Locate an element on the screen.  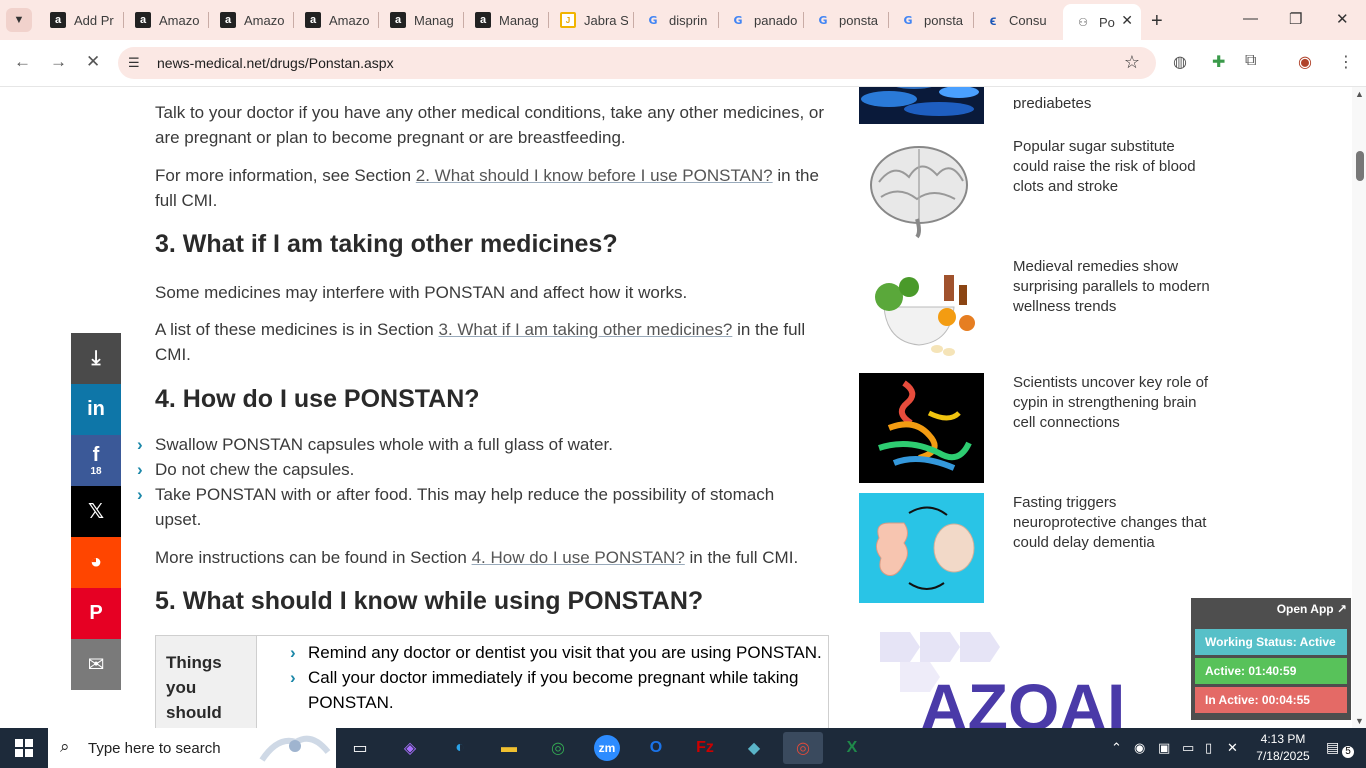
chrome-icon: ◎ is located at coordinates (558, 748).